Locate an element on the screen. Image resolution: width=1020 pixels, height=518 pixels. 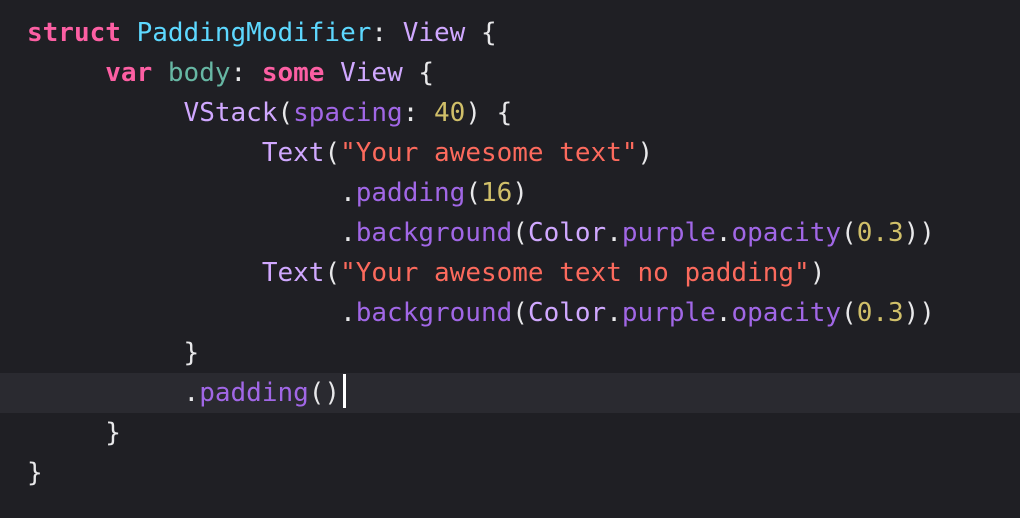
code-token-string: "Your awesome text no padding" is located at coordinates (575, 273).